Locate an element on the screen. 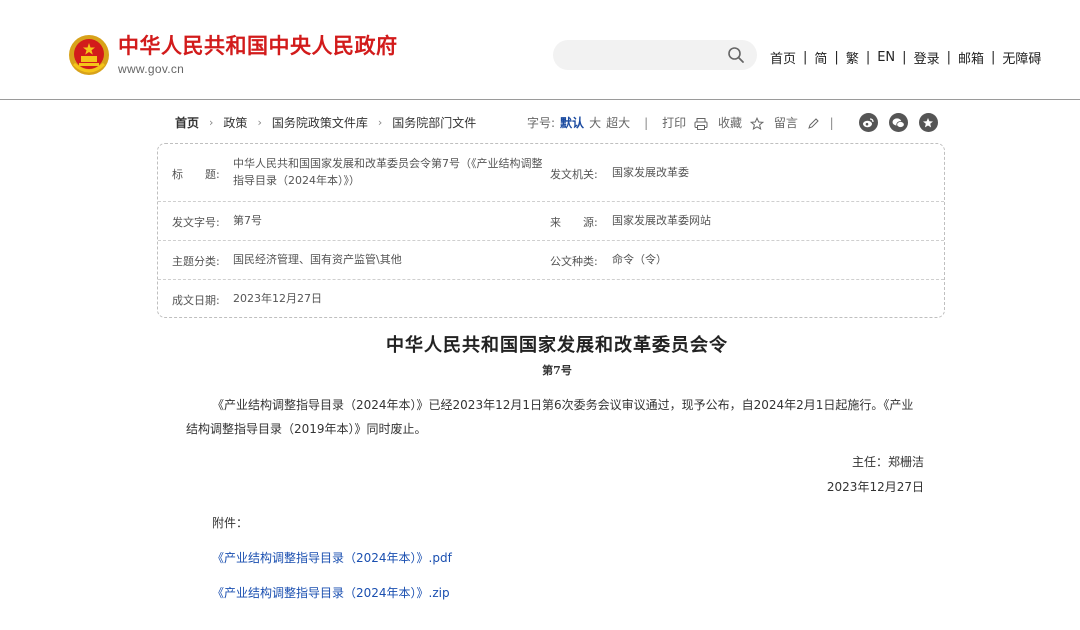 The width and height of the screenshot is (1080, 630). star-icon is located at coordinates (756, 123).